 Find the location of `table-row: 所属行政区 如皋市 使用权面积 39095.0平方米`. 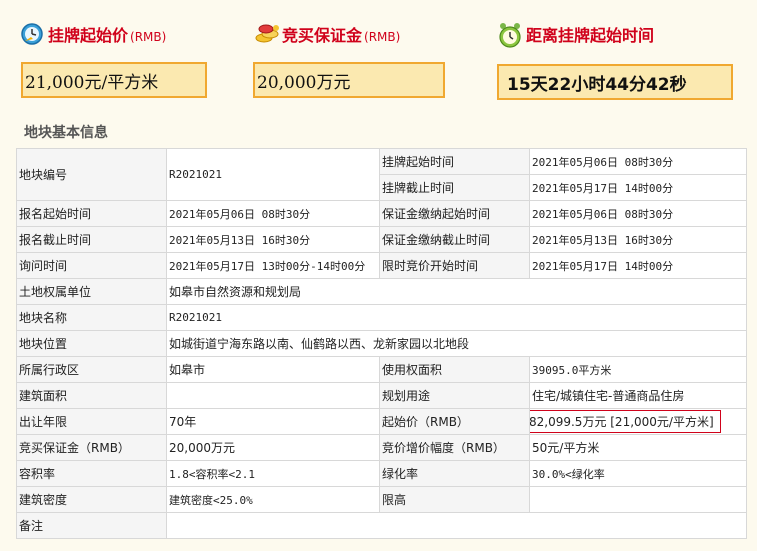

table-row: 所属行政区 如皋市 使用权面积 39095.0平方米 is located at coordinates (381, 369).